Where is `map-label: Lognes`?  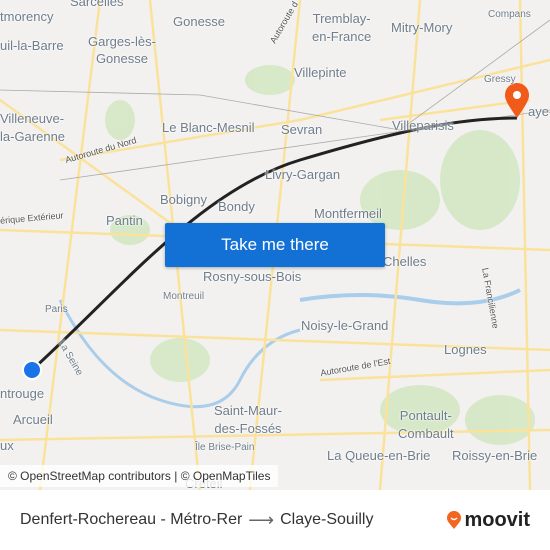
map-label: Lognes is located at coordinates (465, 349).